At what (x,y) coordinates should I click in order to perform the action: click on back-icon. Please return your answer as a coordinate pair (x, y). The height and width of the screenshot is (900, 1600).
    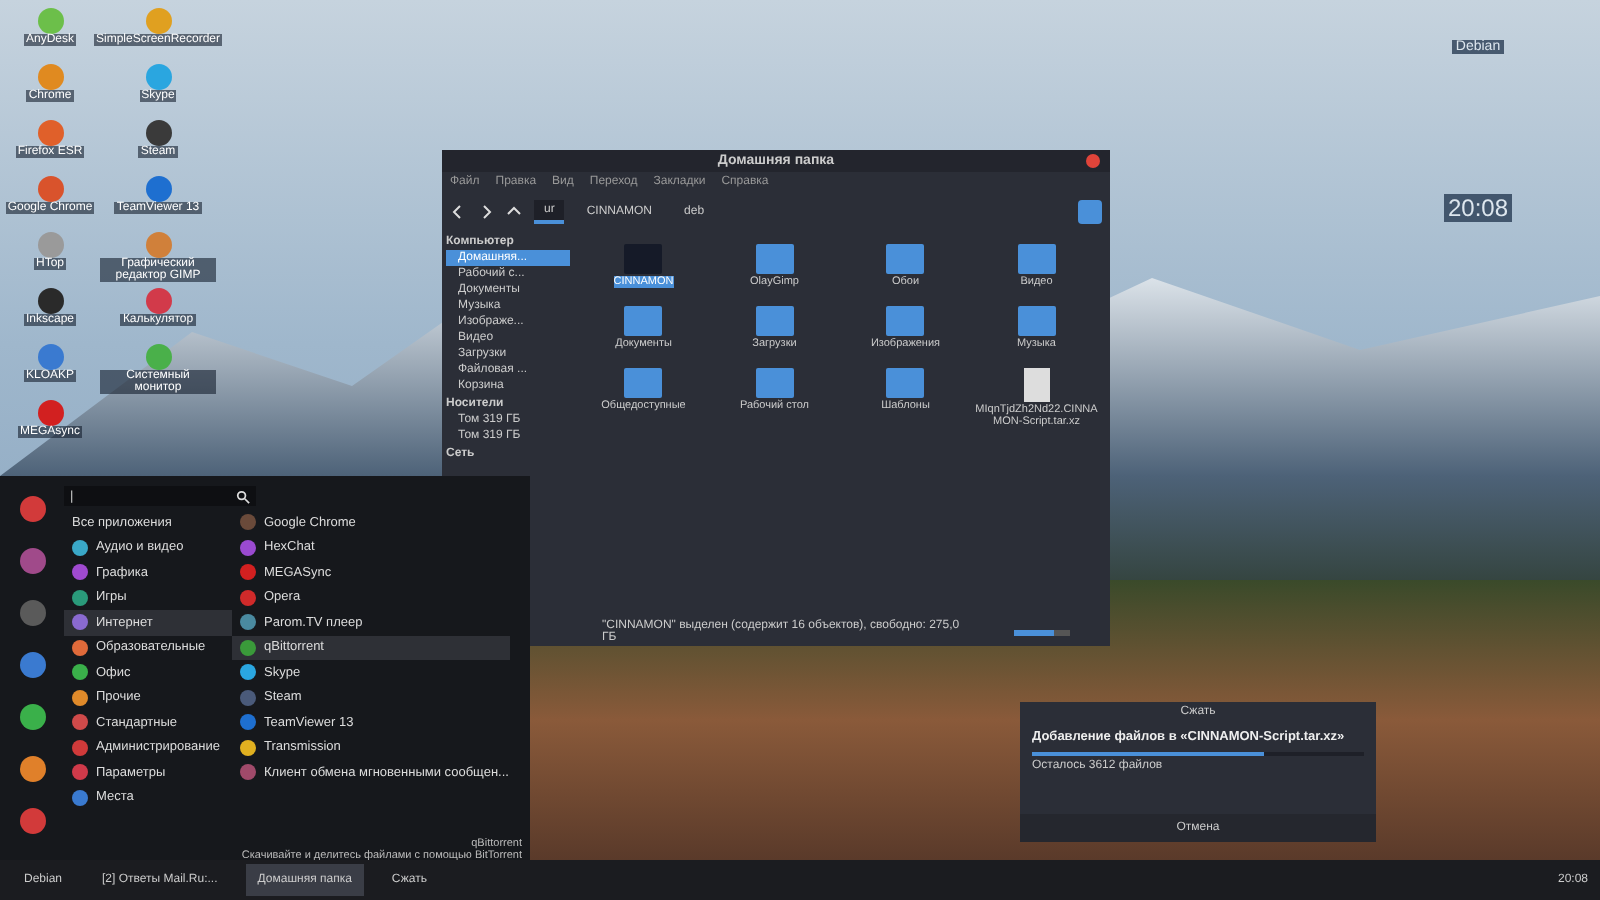
    Looking at the image, I should click on (458, 212).